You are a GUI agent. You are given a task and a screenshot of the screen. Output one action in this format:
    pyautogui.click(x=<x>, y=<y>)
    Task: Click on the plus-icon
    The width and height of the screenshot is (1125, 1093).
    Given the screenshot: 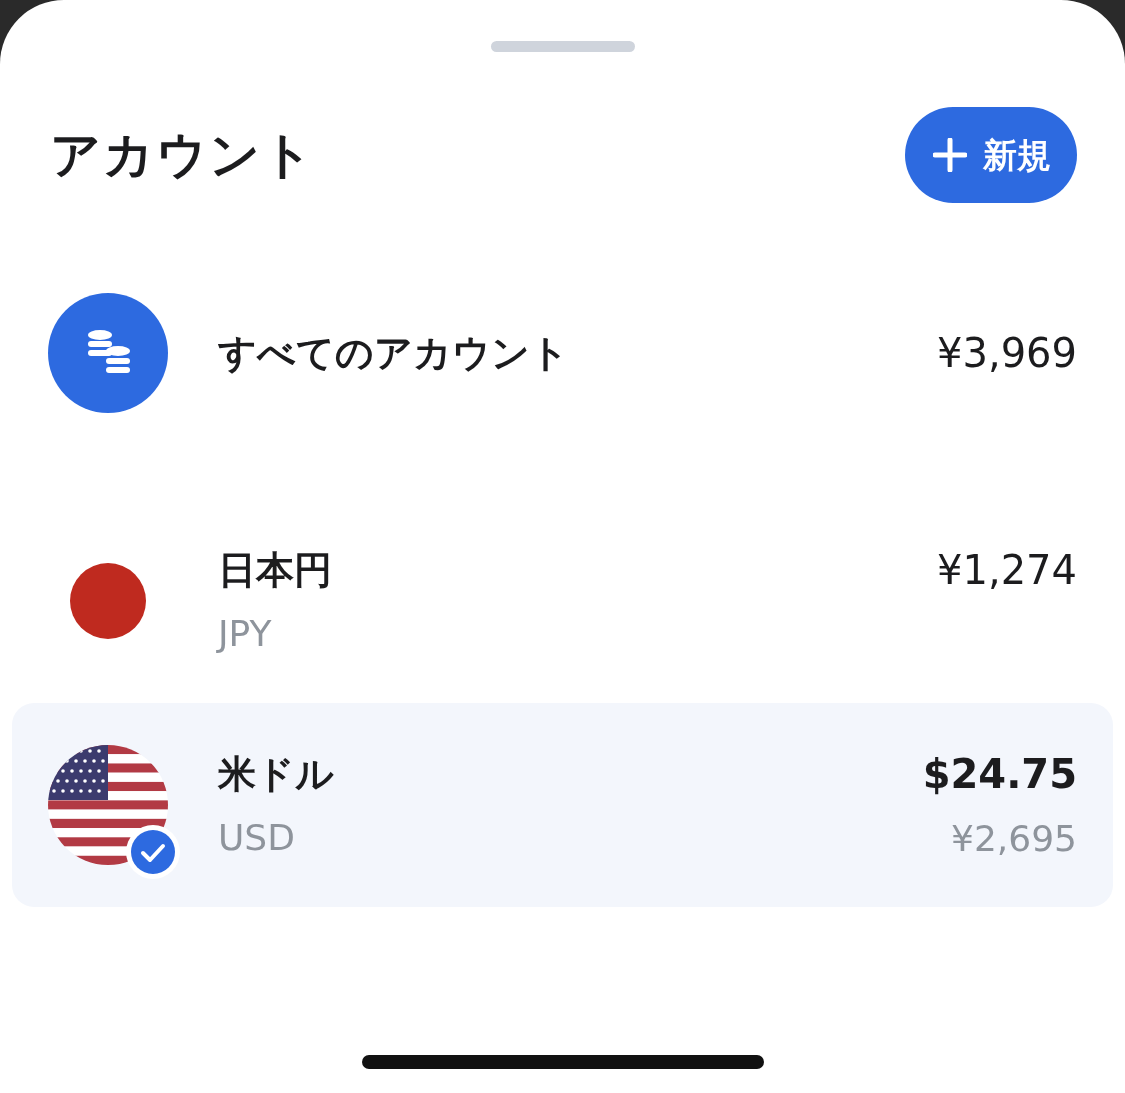 What is the action you would take?
    pyautogui.click(x=950, y=155)
    